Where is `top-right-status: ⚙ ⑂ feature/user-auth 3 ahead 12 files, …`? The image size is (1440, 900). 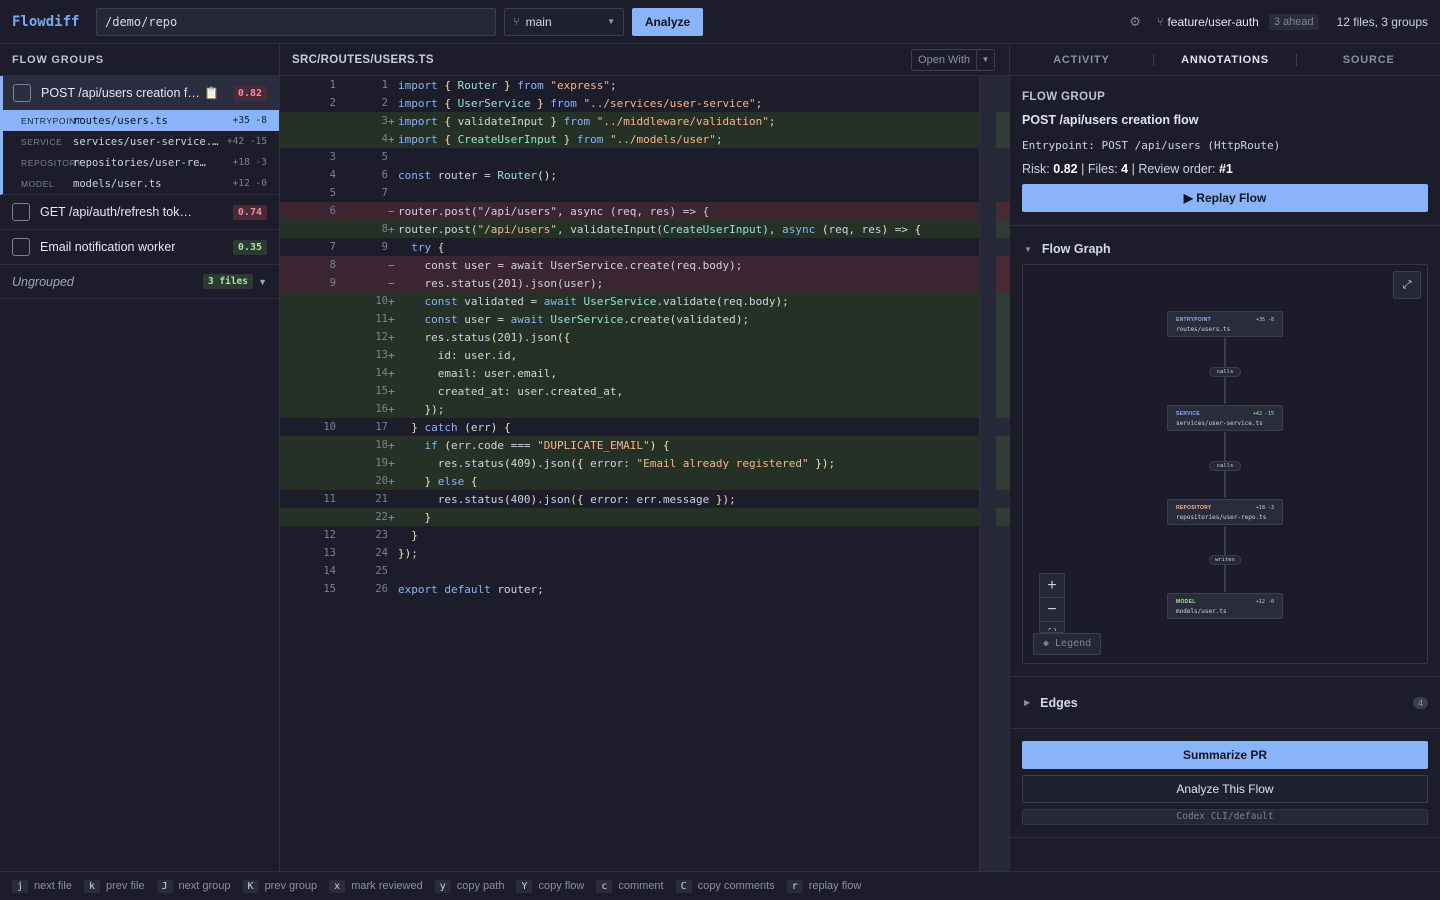
top-right-status: ⚙ ⑂ feature/user-auth 3 ahead 12 files, … is located at coordinates (1278, 22).